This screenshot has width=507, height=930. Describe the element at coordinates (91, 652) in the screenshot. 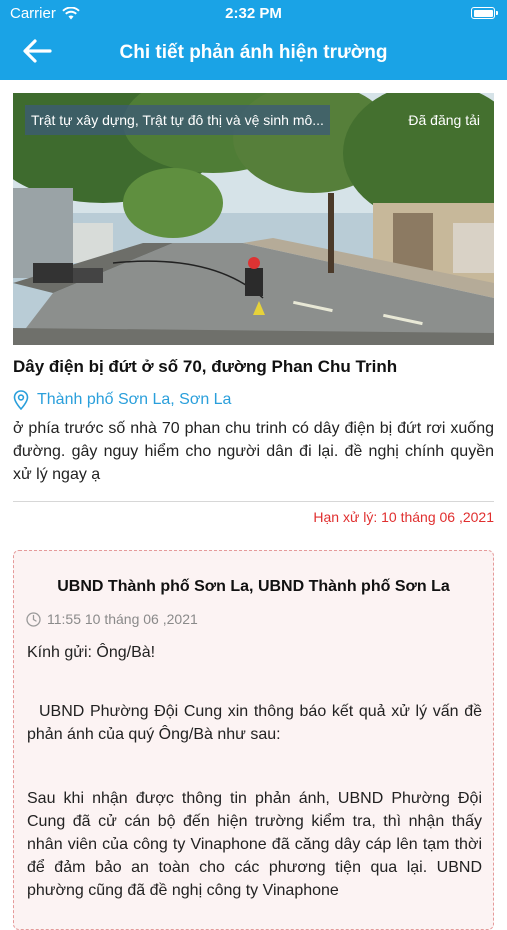

I see `response-greeting: Kính gửi: Ông/Bà!` at that location.